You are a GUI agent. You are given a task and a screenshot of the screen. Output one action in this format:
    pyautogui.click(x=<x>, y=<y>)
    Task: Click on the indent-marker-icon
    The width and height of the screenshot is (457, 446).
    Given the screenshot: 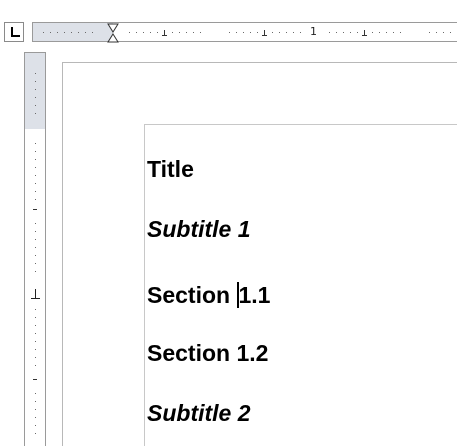 What is the action you would take?
    pyautogui.click(x=113, y=33)
    